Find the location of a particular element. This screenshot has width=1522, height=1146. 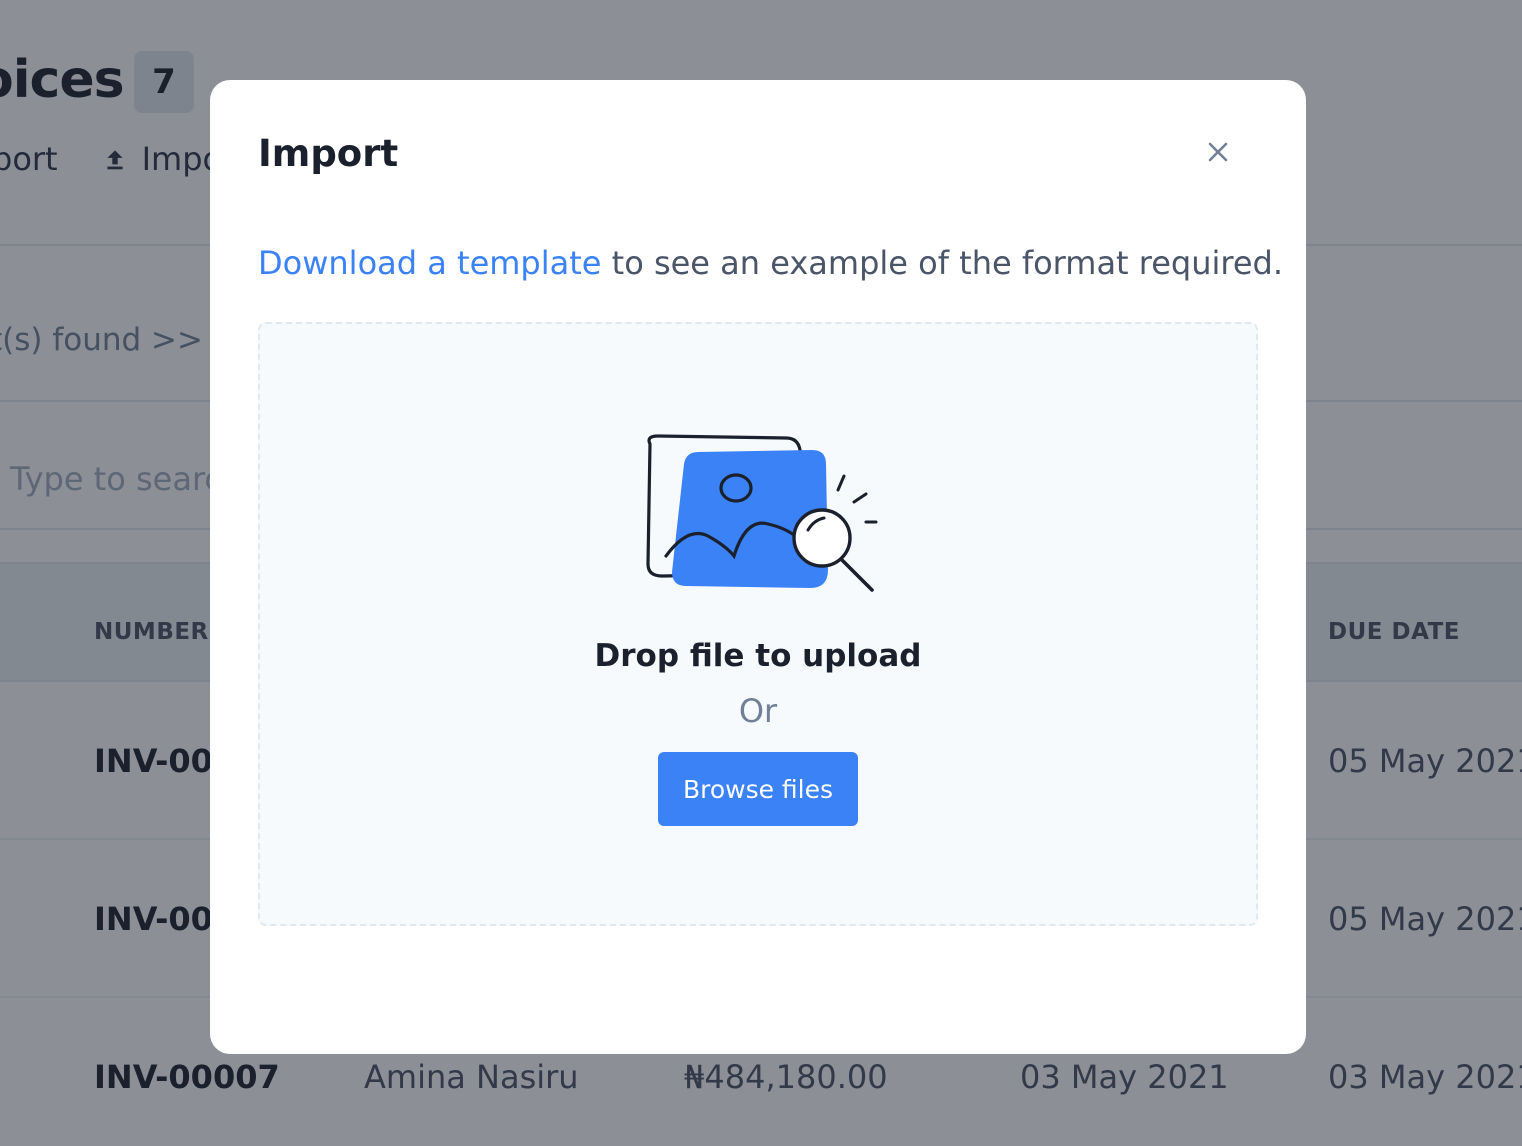

drop-title: Drop file to upload is located at coordinates (758, 656).